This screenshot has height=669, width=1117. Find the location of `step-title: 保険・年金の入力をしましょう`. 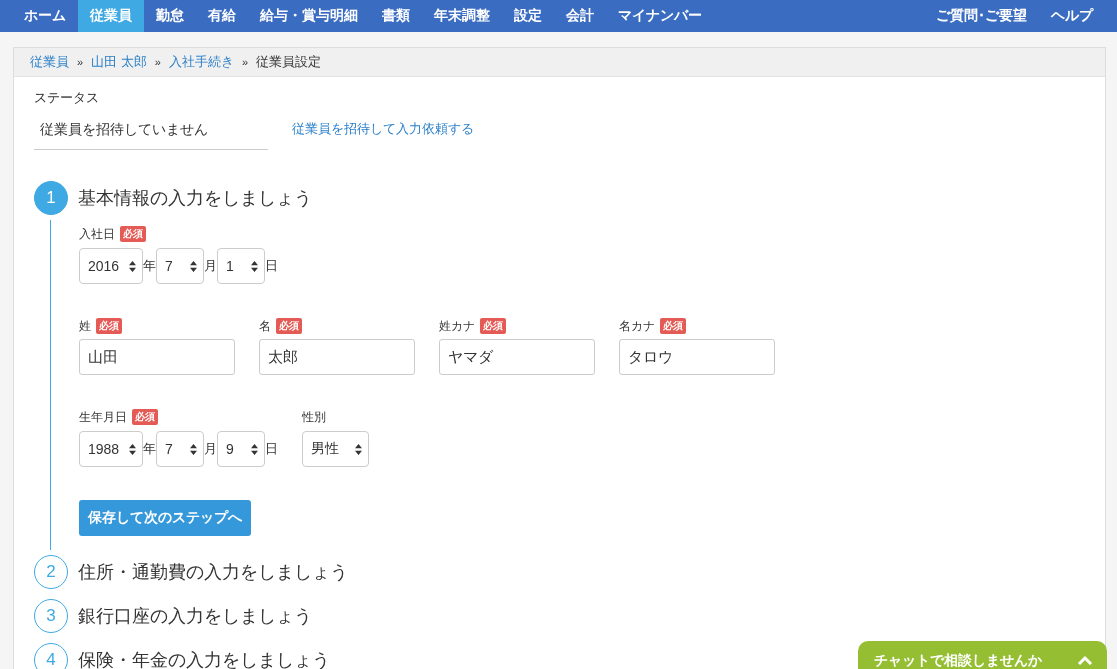

step-title: 保険・年金の入力をしましょう is located at coordinates (204, 658).